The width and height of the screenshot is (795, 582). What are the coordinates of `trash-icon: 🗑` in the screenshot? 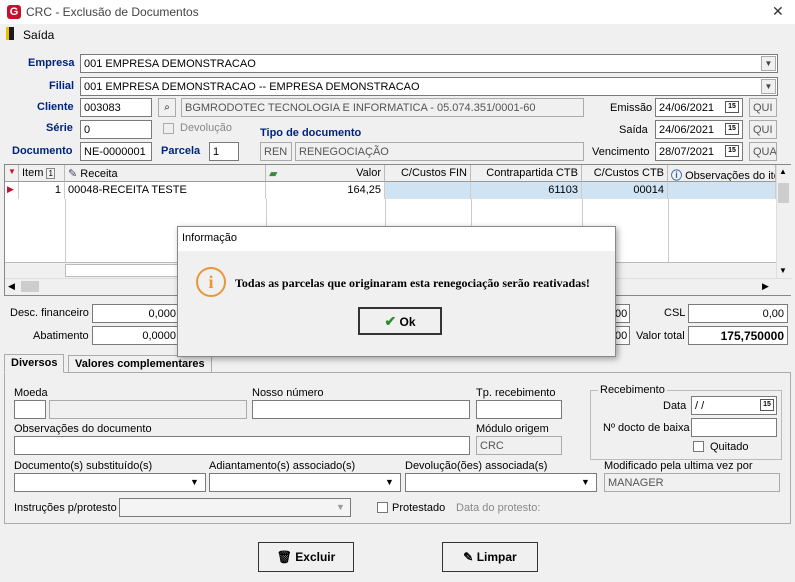 It's located at (284, 557).